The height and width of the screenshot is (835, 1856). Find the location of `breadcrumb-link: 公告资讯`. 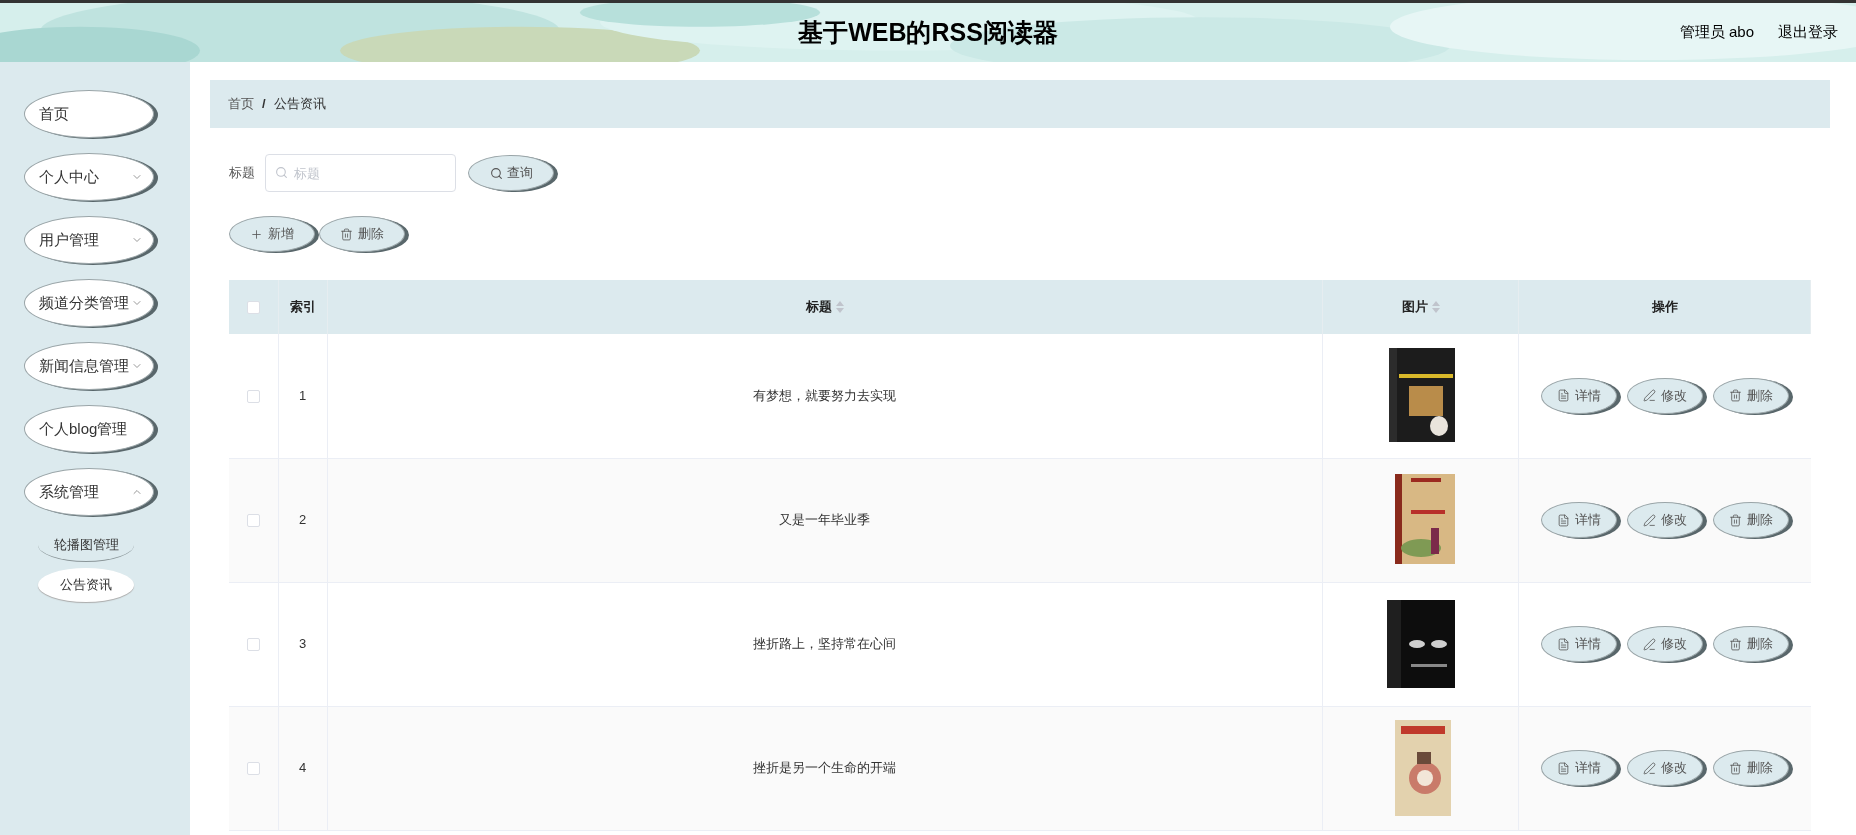

breadcrumb-link: 公告资讯 is located at coordinates (299, 104).